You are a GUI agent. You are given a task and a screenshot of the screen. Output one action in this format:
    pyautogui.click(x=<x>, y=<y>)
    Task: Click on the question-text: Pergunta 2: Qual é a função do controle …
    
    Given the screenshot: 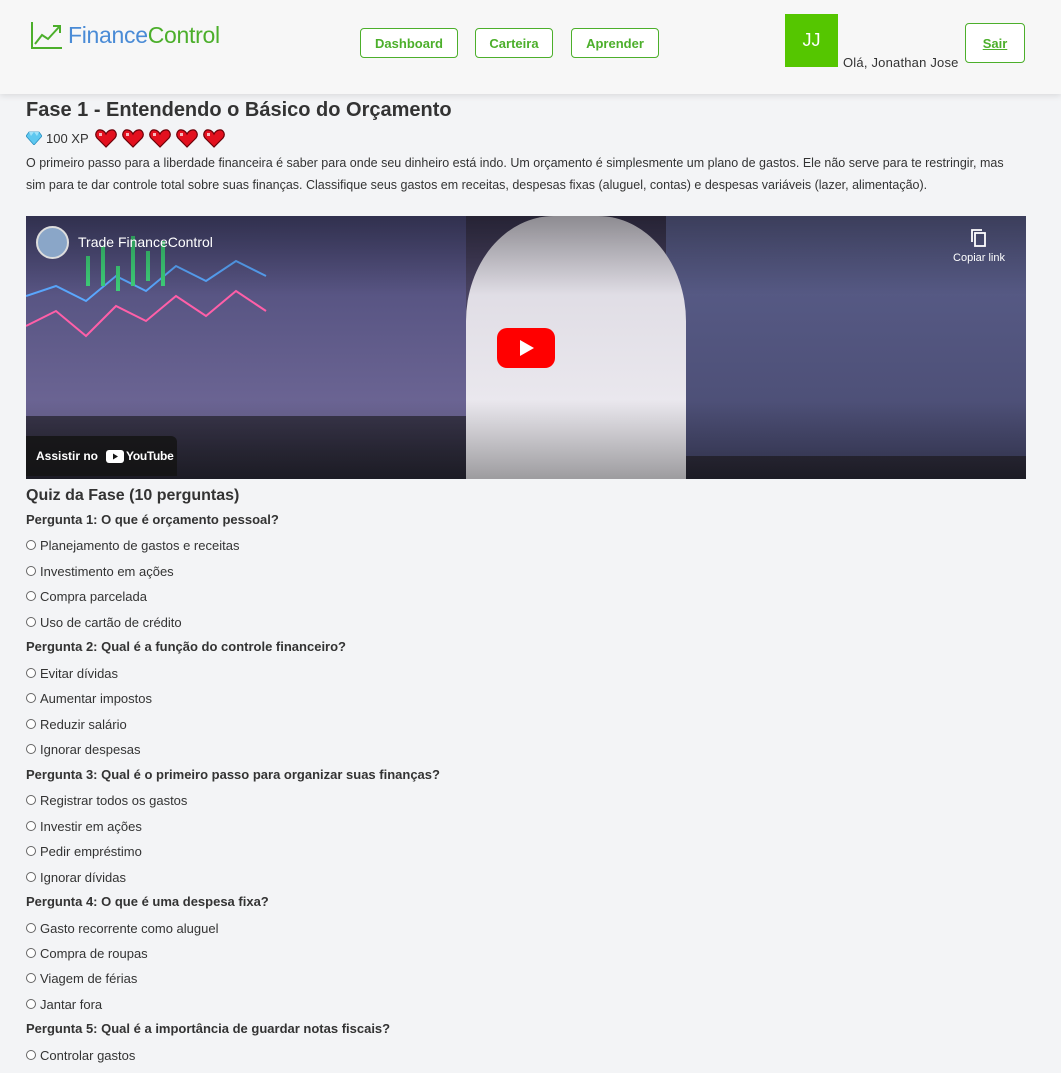 What is the action you would take?
    pyautogui.click(x=186, y=646)
    